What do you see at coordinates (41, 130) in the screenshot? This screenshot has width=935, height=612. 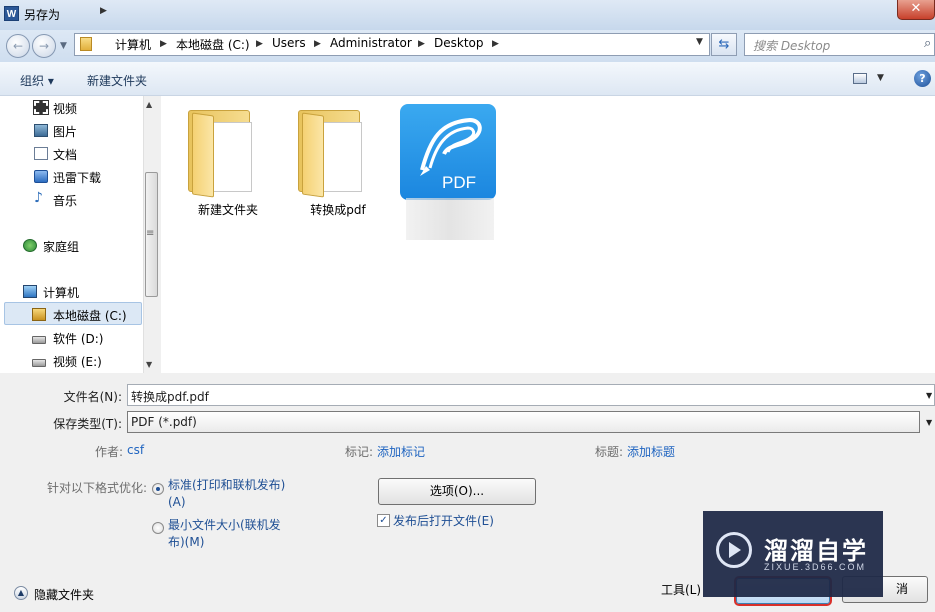 I see `picture-icon` at bounding box center [41, 130].